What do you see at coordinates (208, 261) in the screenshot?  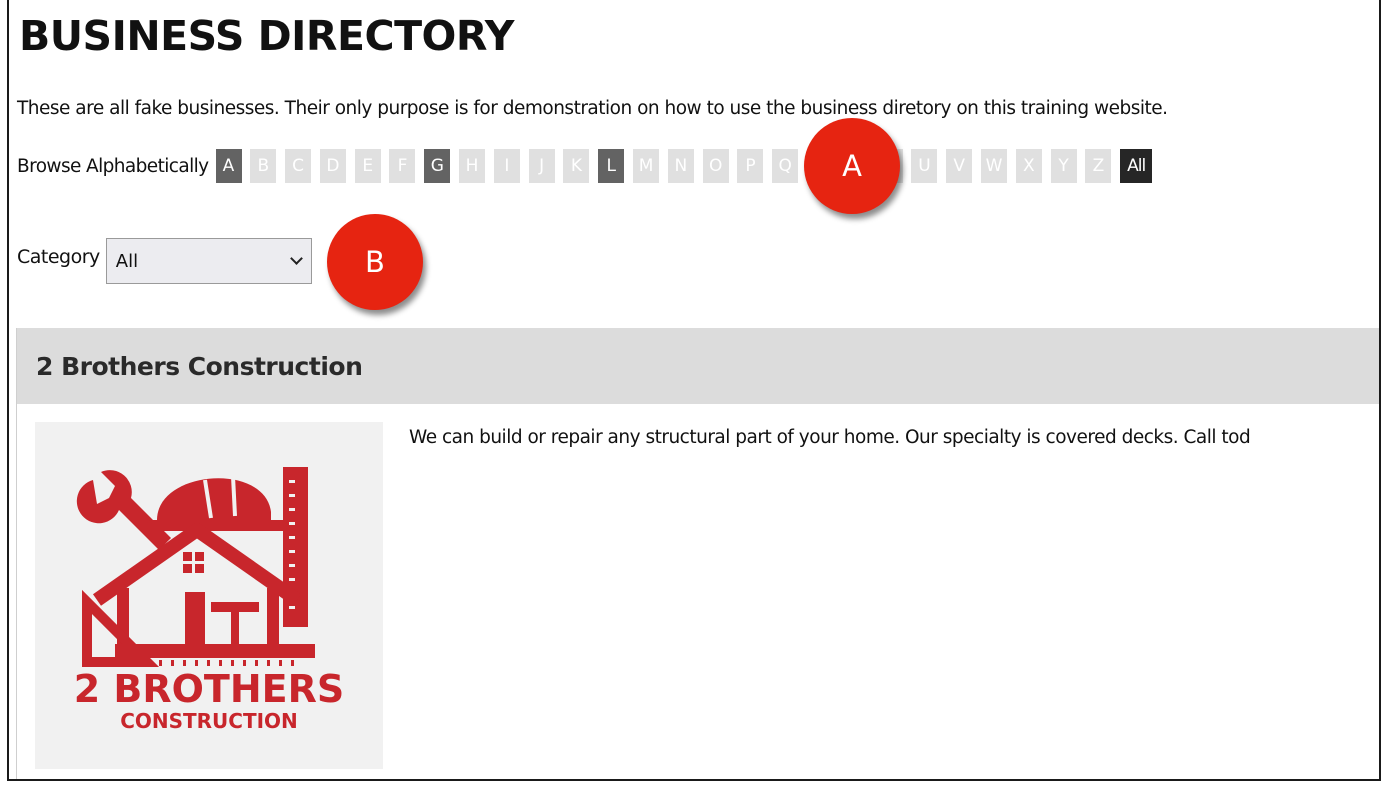 I see `category-select: All` at bounding box center [208, 261].